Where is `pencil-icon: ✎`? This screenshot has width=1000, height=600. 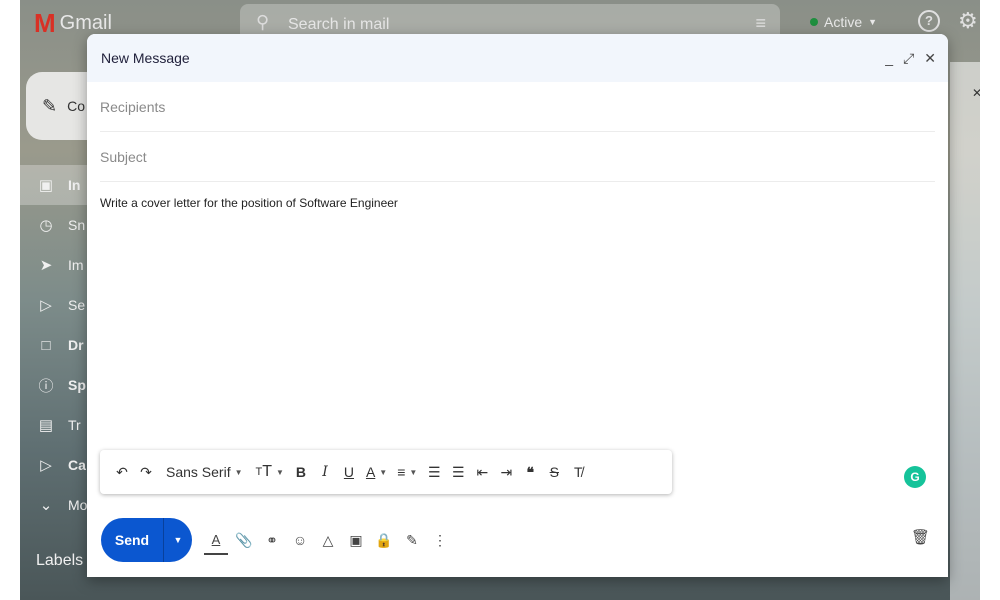
pencil-icon: ✎ is located at coordinates (50, 105).